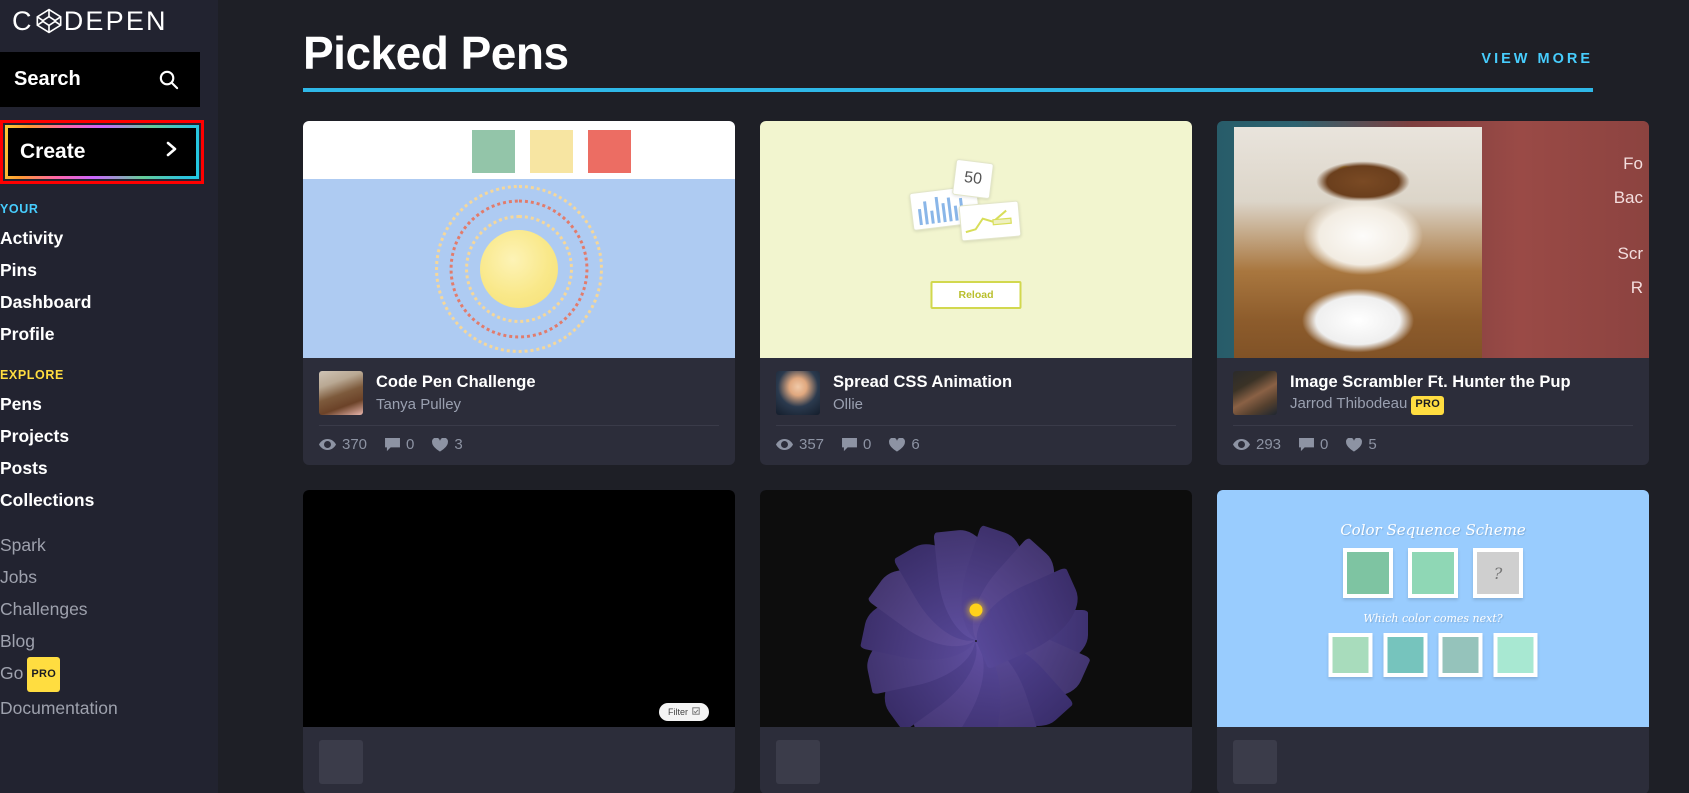 The width and height of the screenshot is (1689, 793). What do you see at coordinates (355, 444) in the screenshot?
I see `views-count: 370` at bounding box center [355, 444].